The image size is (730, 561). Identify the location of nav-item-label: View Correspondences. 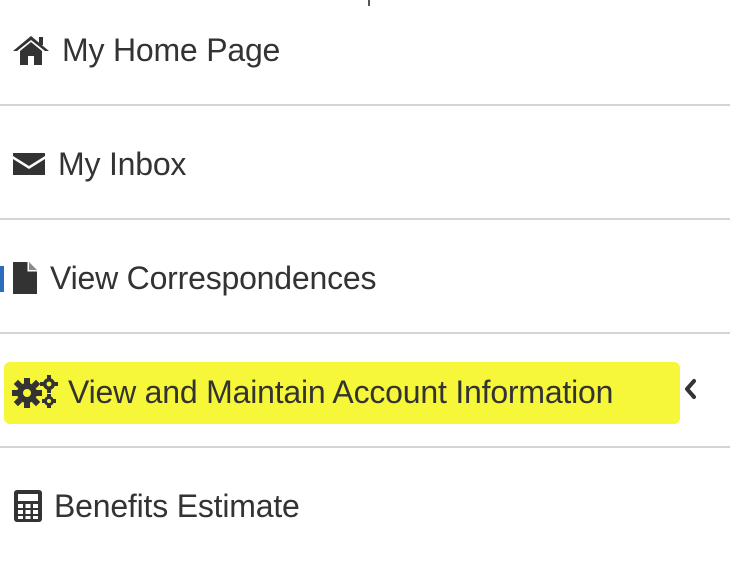
(213, 277).